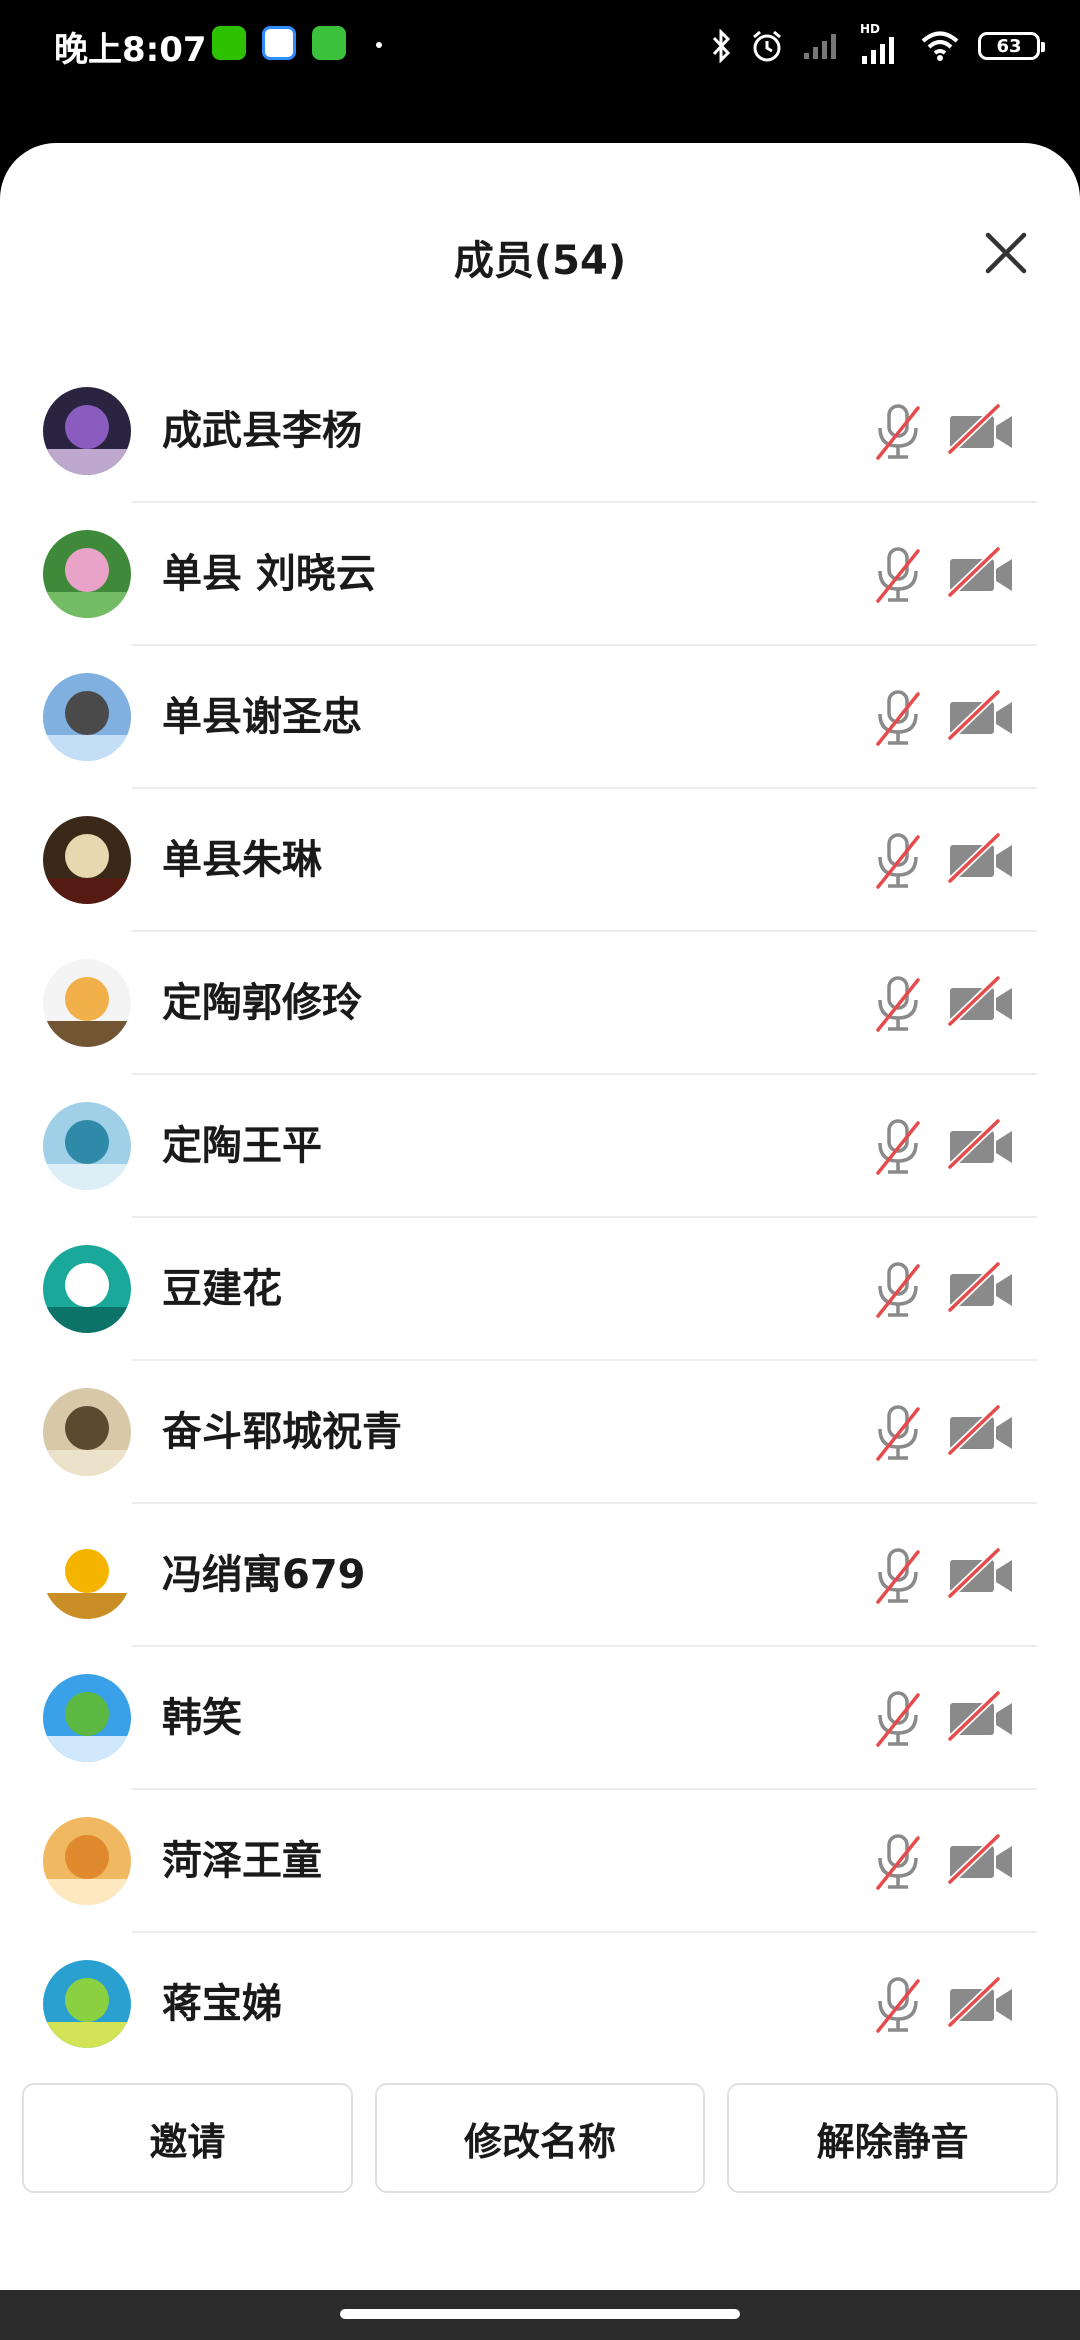 This screenshot has height=2340, width=1080. Describe the element at coordinates (881, 44) in the screenshot. I see `signal-hd-icon: HD` at that location.